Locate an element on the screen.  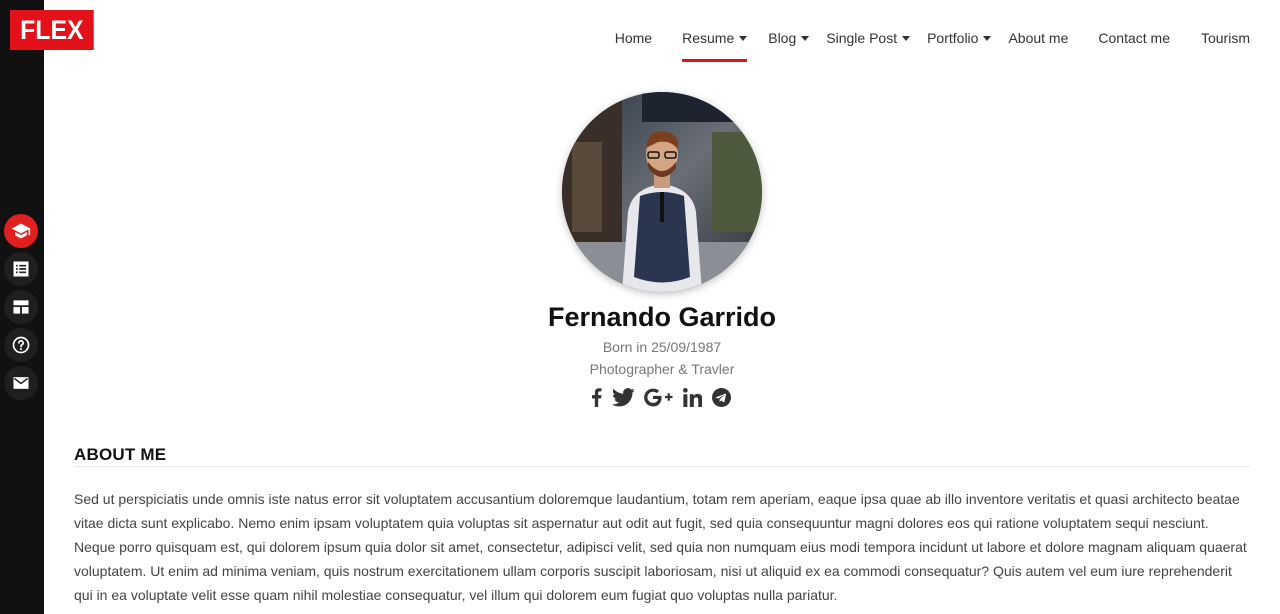
telegram-icon is located at coordinates (721, 397).